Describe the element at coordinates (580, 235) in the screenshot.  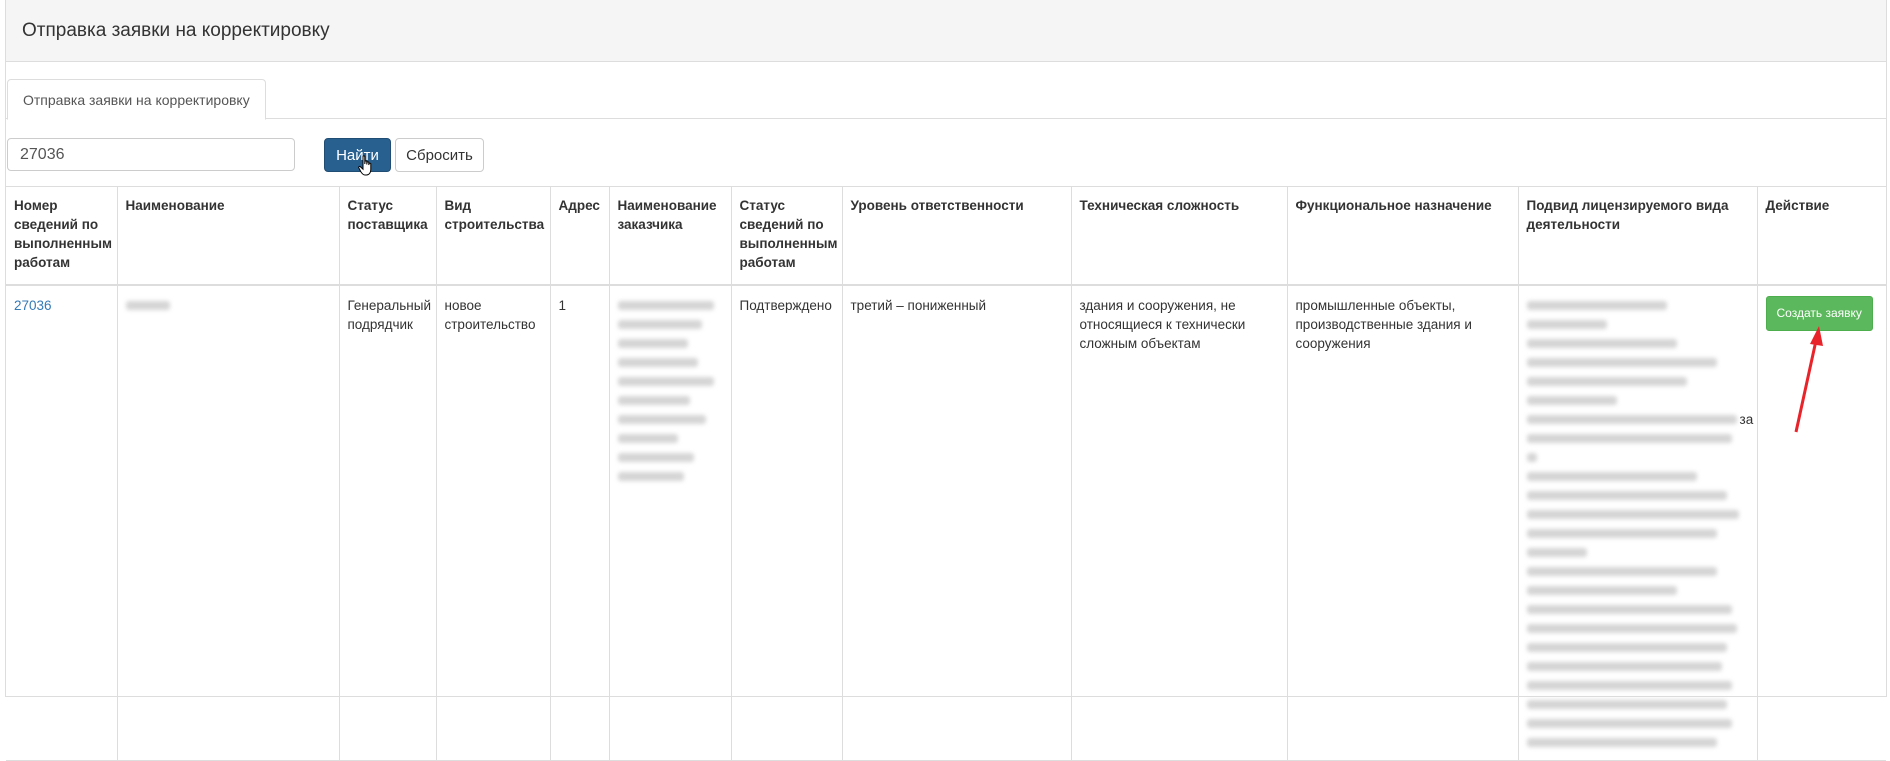
I see `col-header-address: Адрес` at that location.